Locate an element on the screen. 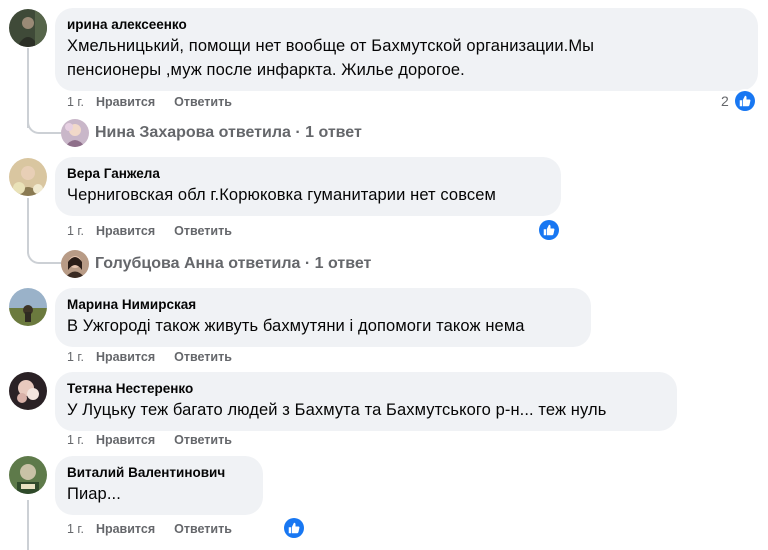  comment-author: Виталий Валентинович is located at coordinates (159, 473).